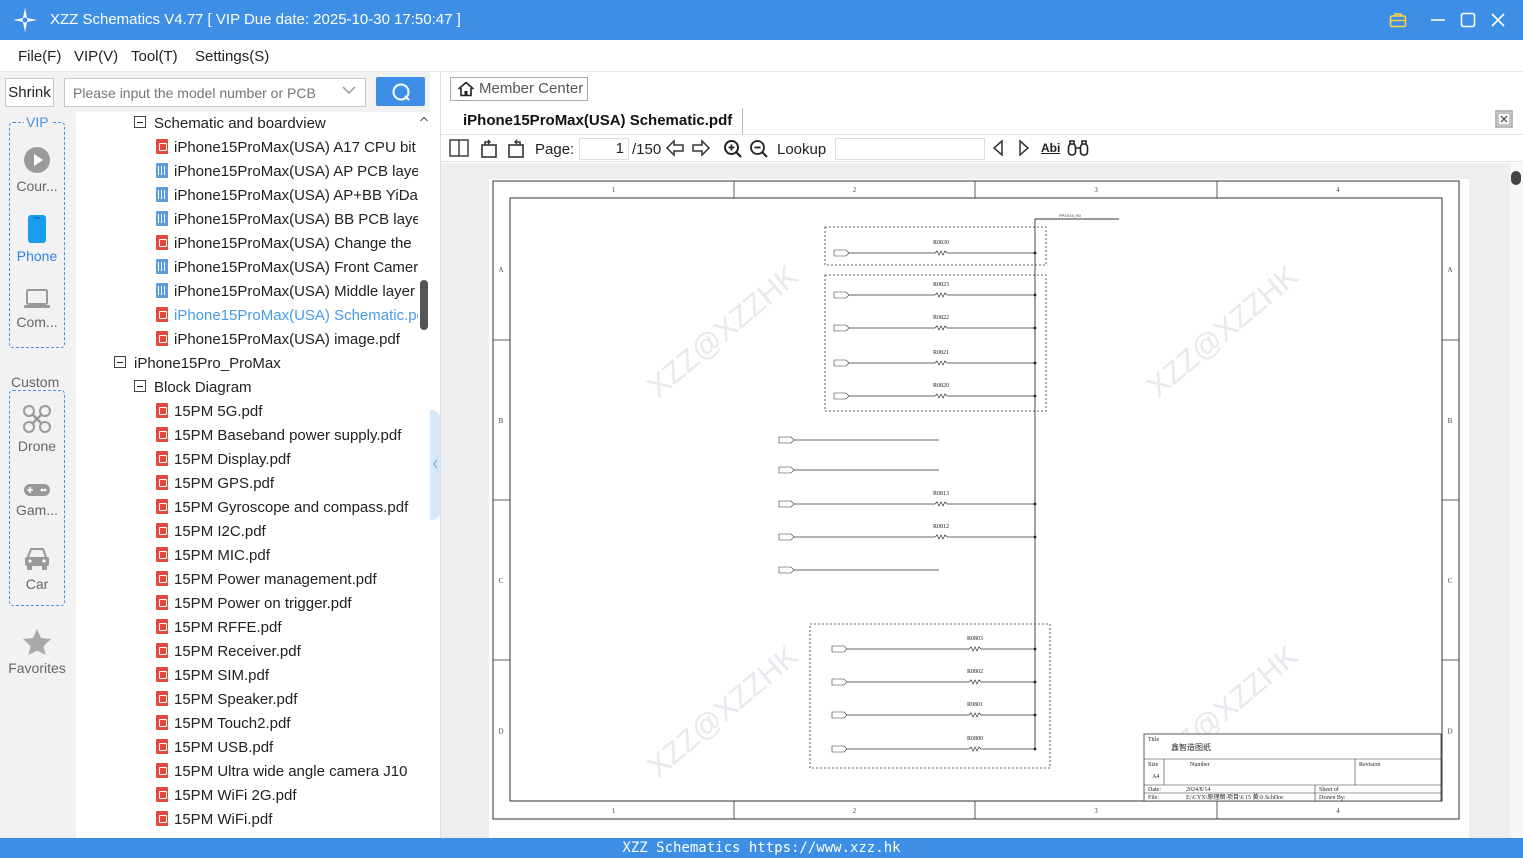  What do you see at coordinates (516, 149) in the screenshot?
I see `rotate-right-icon` at bounding box center [516, 149].